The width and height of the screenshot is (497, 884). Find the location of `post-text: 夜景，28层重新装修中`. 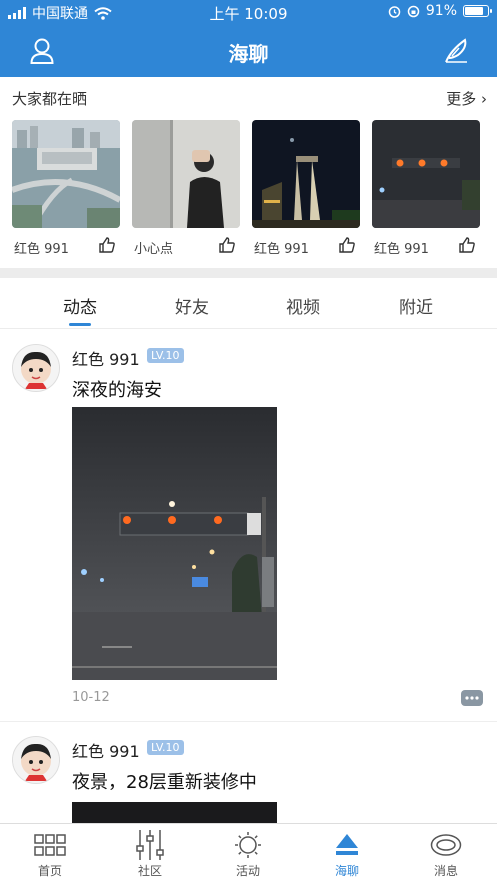

post-text: 夜景，28层重新装修中 is located at coordinates (164, 782).